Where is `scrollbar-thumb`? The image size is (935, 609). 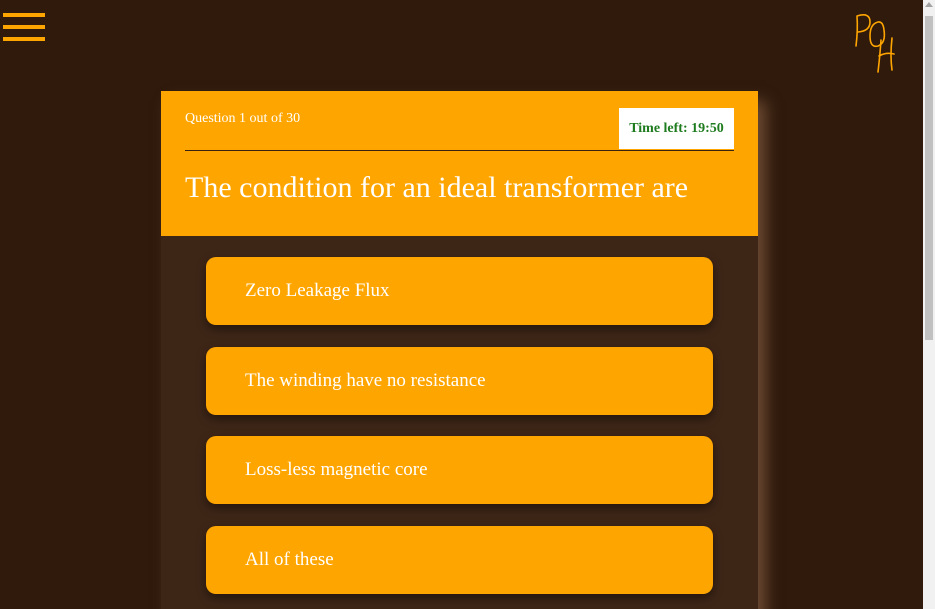
scrollbar-thumb is located at coordinates (929, 178).